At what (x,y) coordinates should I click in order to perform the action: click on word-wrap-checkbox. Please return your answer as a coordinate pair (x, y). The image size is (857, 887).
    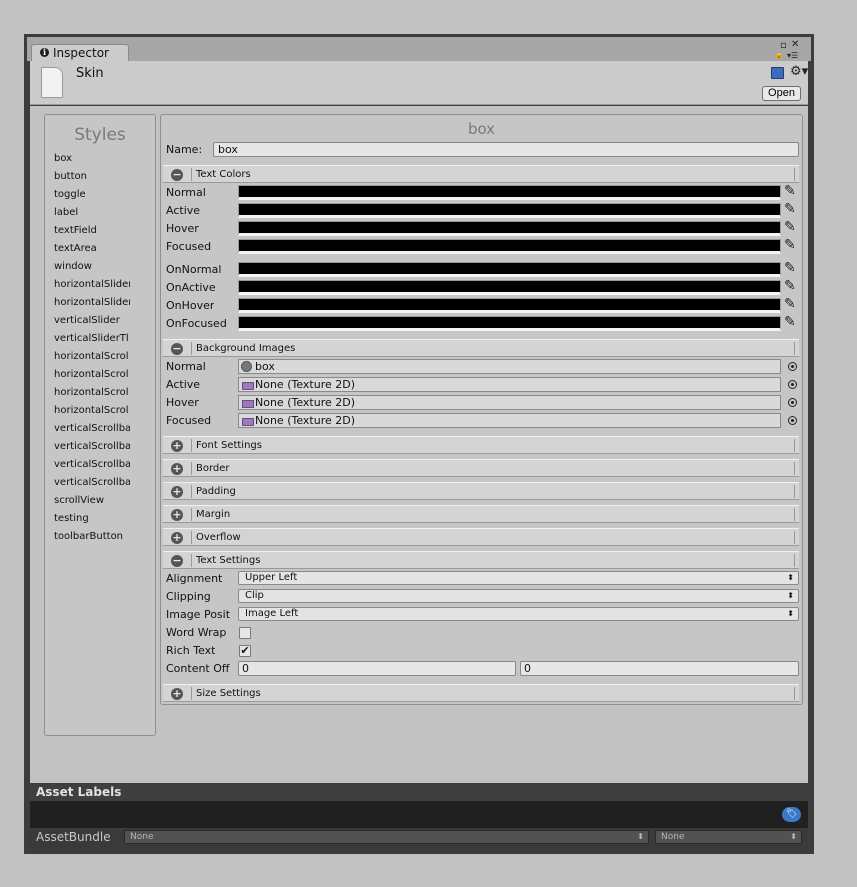
    Looking at the image, I should click on (245, 633).